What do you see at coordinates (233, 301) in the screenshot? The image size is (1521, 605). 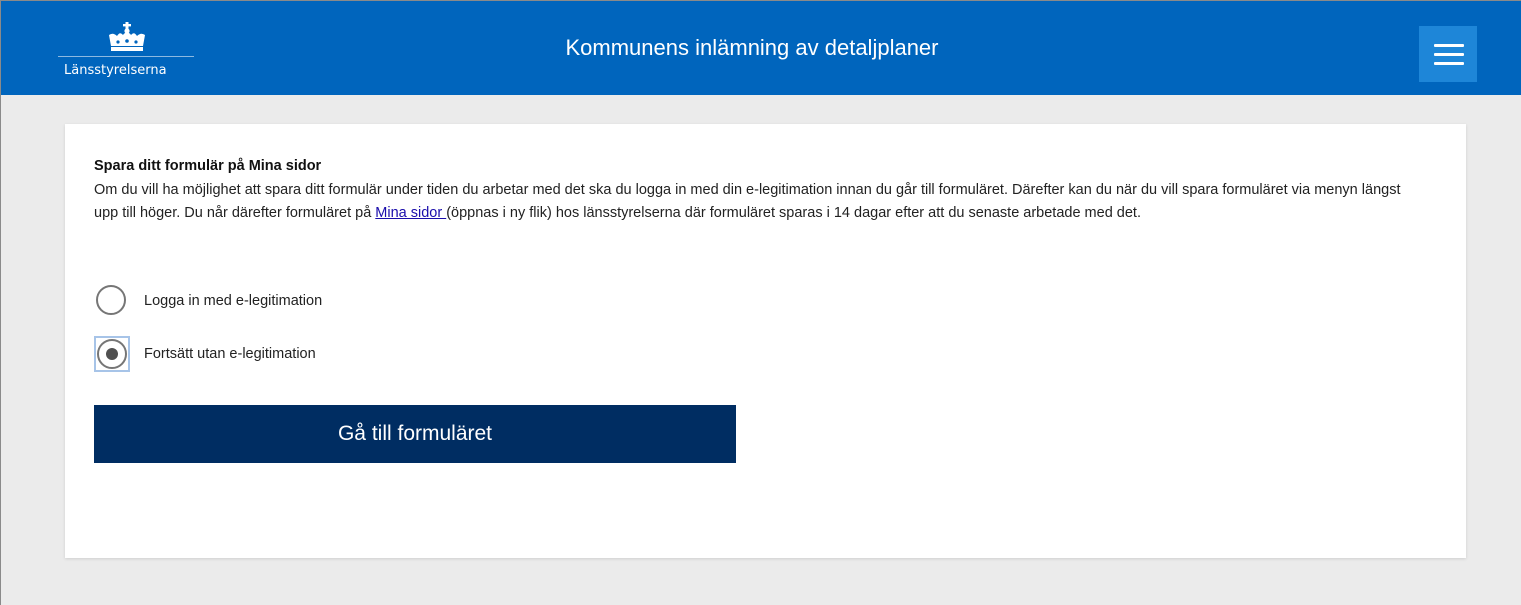 I see `option-label: Logga in med e-legitimation` at bounding box center [233, 301].